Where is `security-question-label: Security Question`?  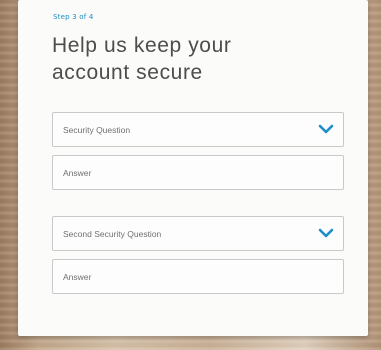 security-question-label: Security Question is located at coordinates (97, 129).